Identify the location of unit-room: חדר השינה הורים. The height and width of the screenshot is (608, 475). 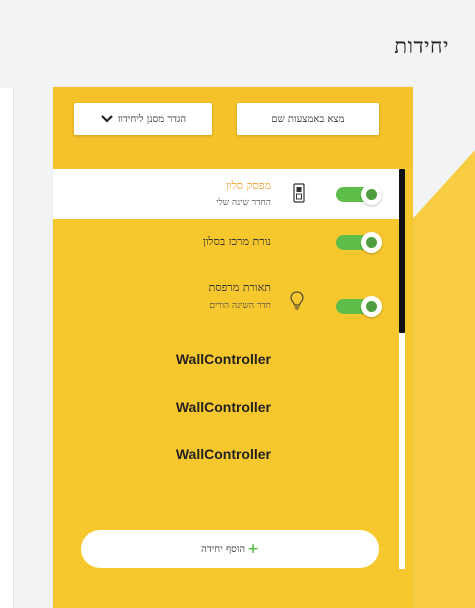
(240, 306).